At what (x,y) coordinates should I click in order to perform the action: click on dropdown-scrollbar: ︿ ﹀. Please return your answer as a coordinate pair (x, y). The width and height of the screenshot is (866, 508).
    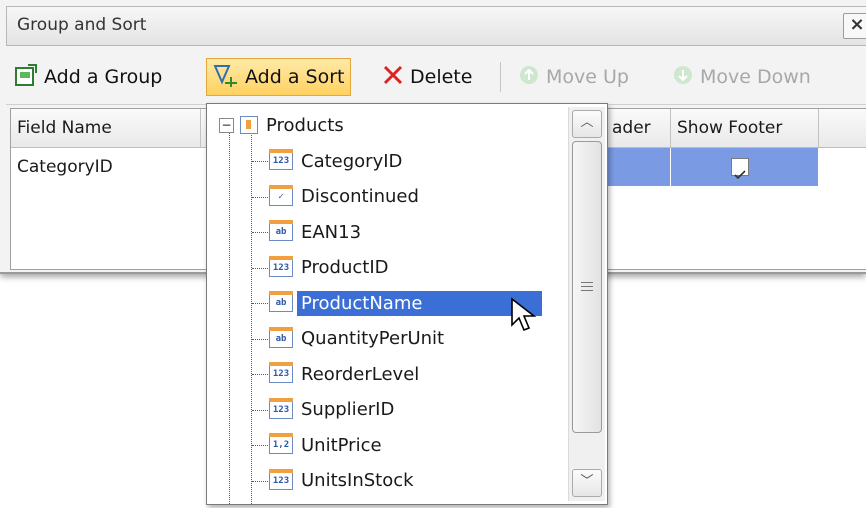
    Looking at the image, I should click on (586, 304).